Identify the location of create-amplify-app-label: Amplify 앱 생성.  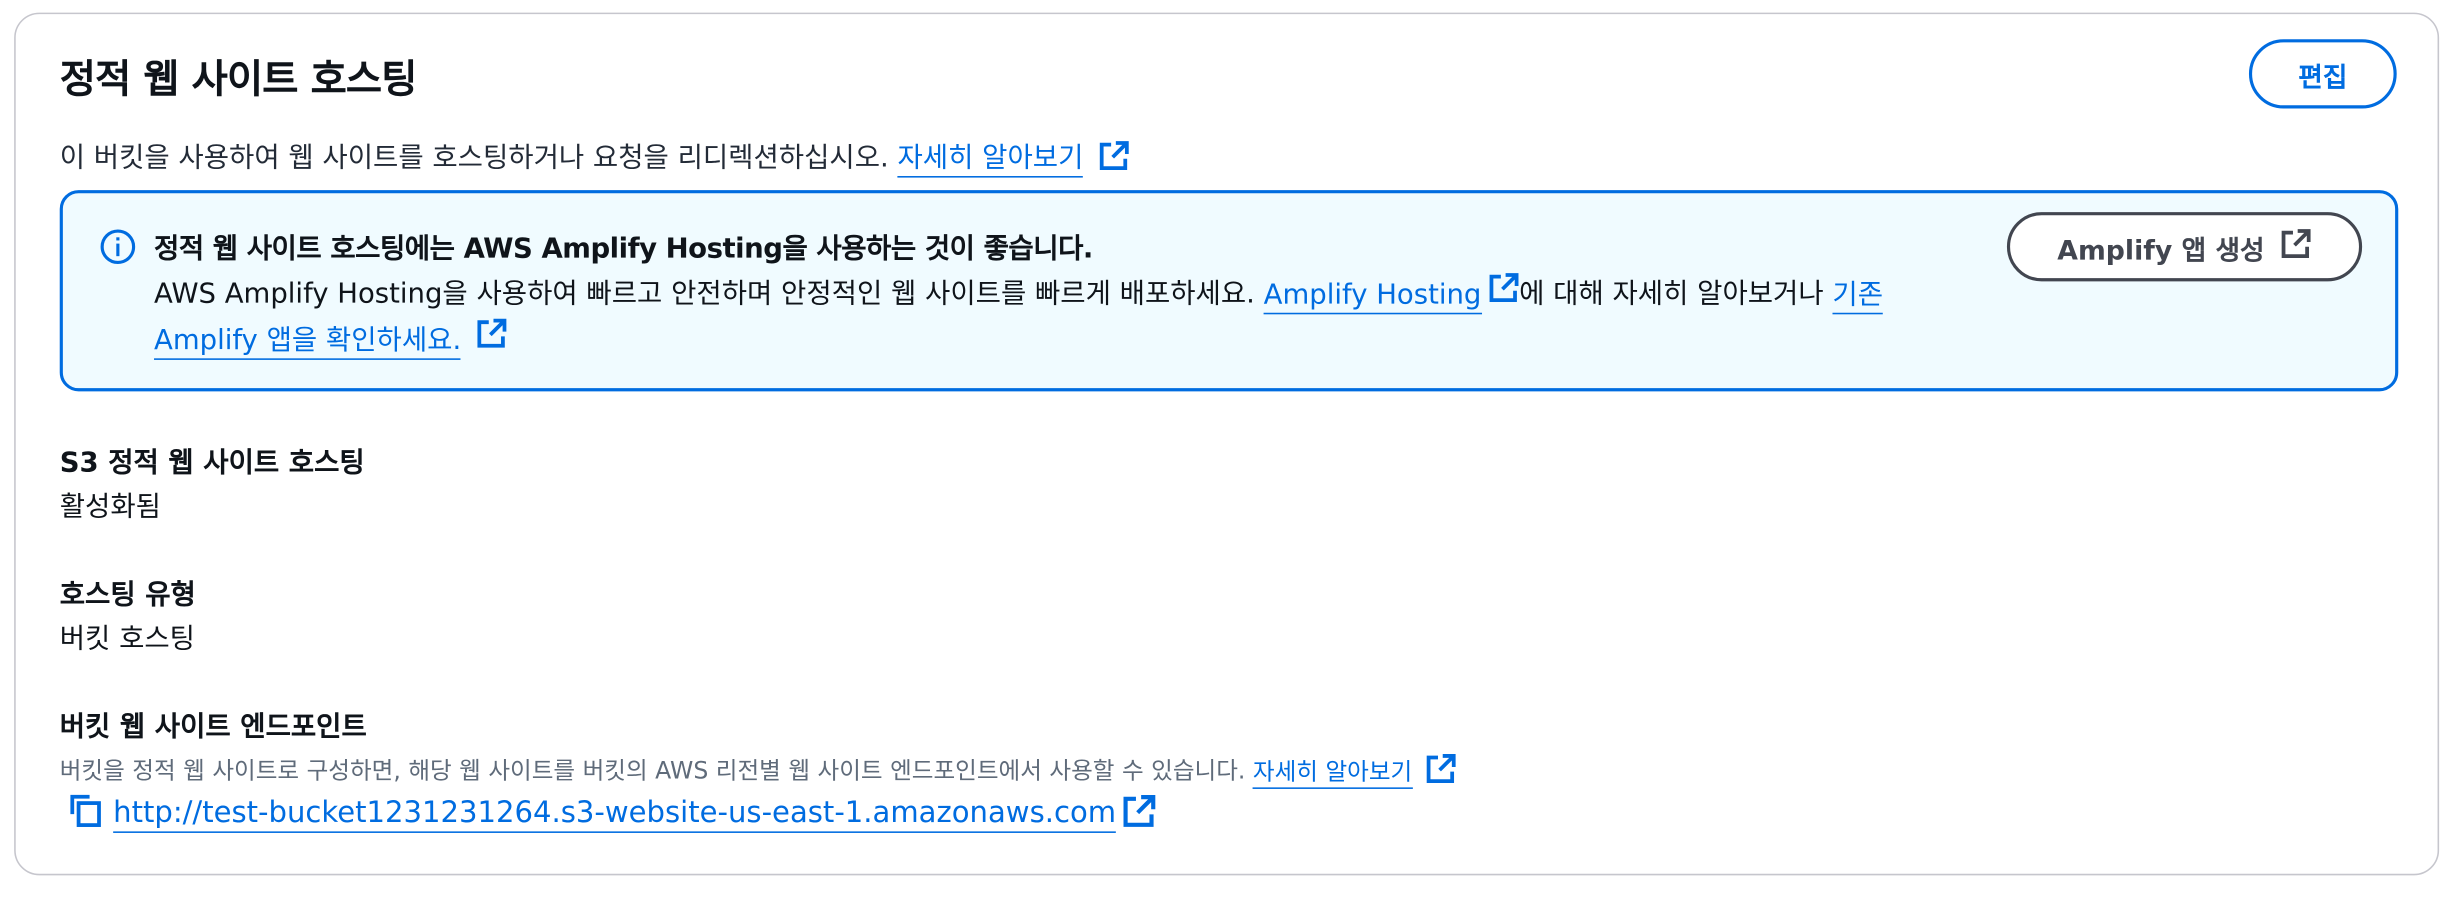
(2161, 250).